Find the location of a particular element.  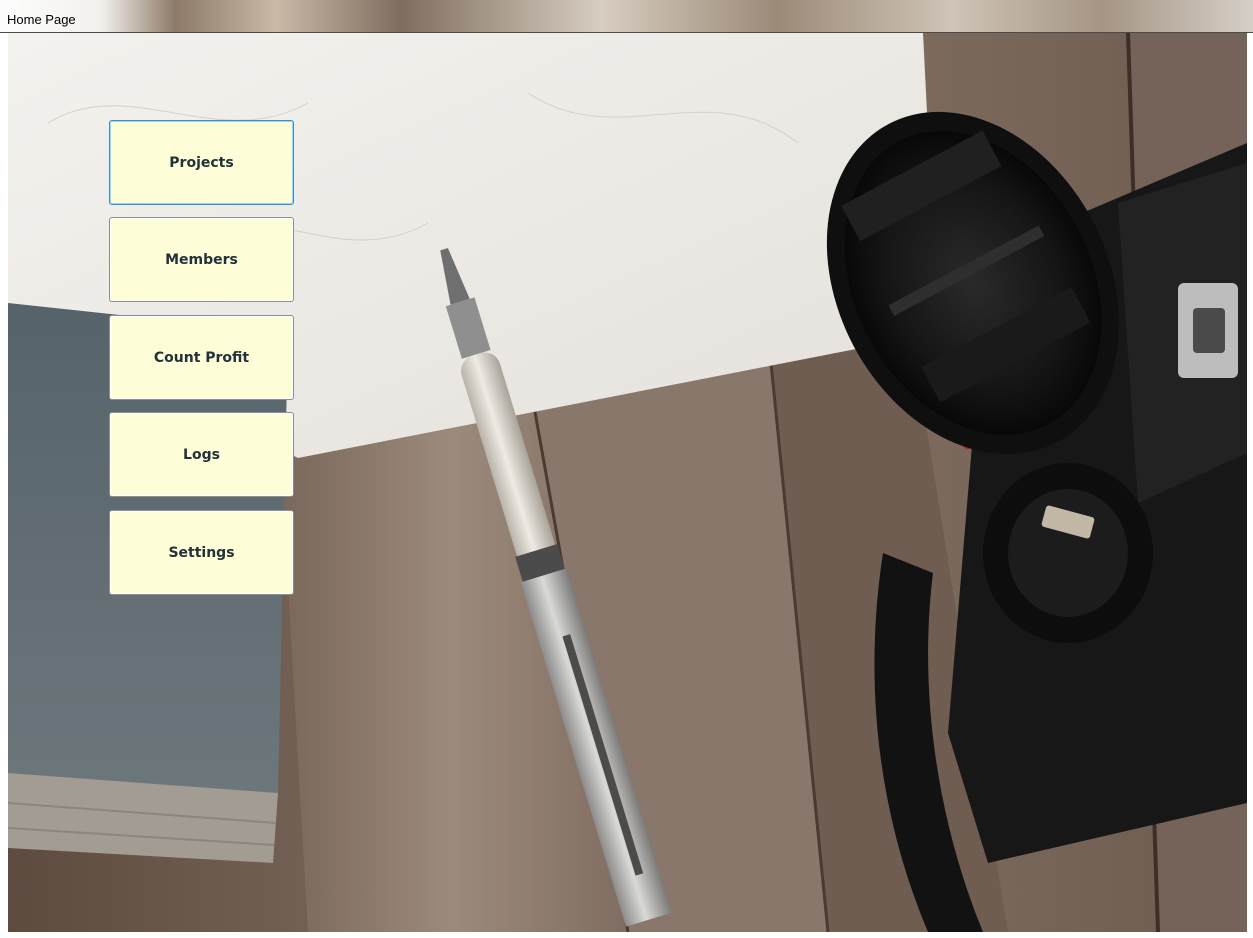

settings-button: Settings is located at coordinates (201, 552).